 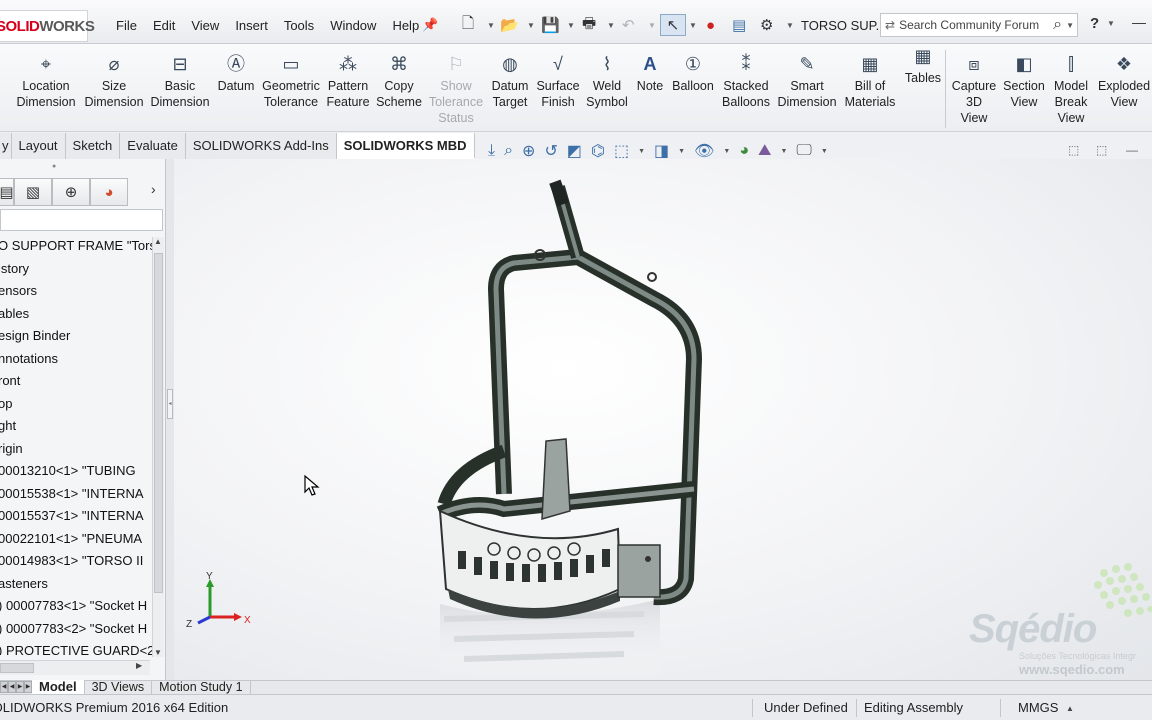 What do you see at coordinates (58, 687) in the screenshot?
I see `tab-model: Model` at bounding box center [58, 687].